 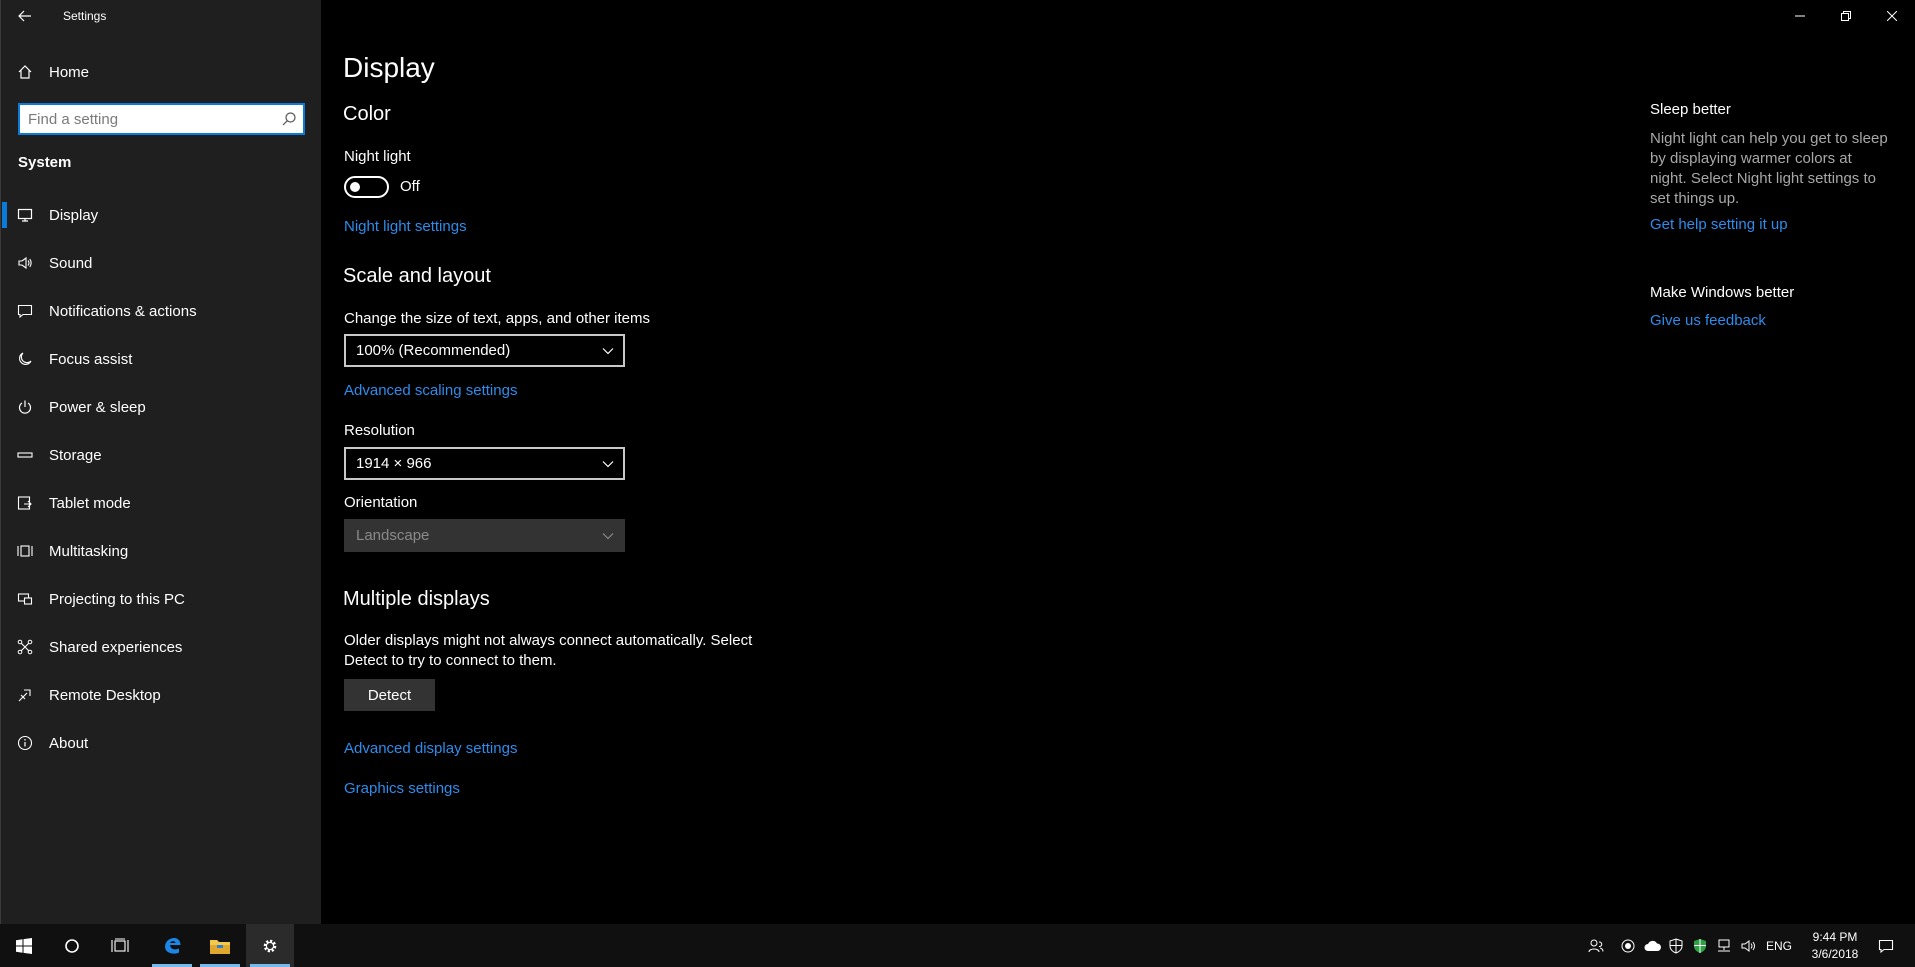 I want to click on start-button, so click(x=24, y=945).